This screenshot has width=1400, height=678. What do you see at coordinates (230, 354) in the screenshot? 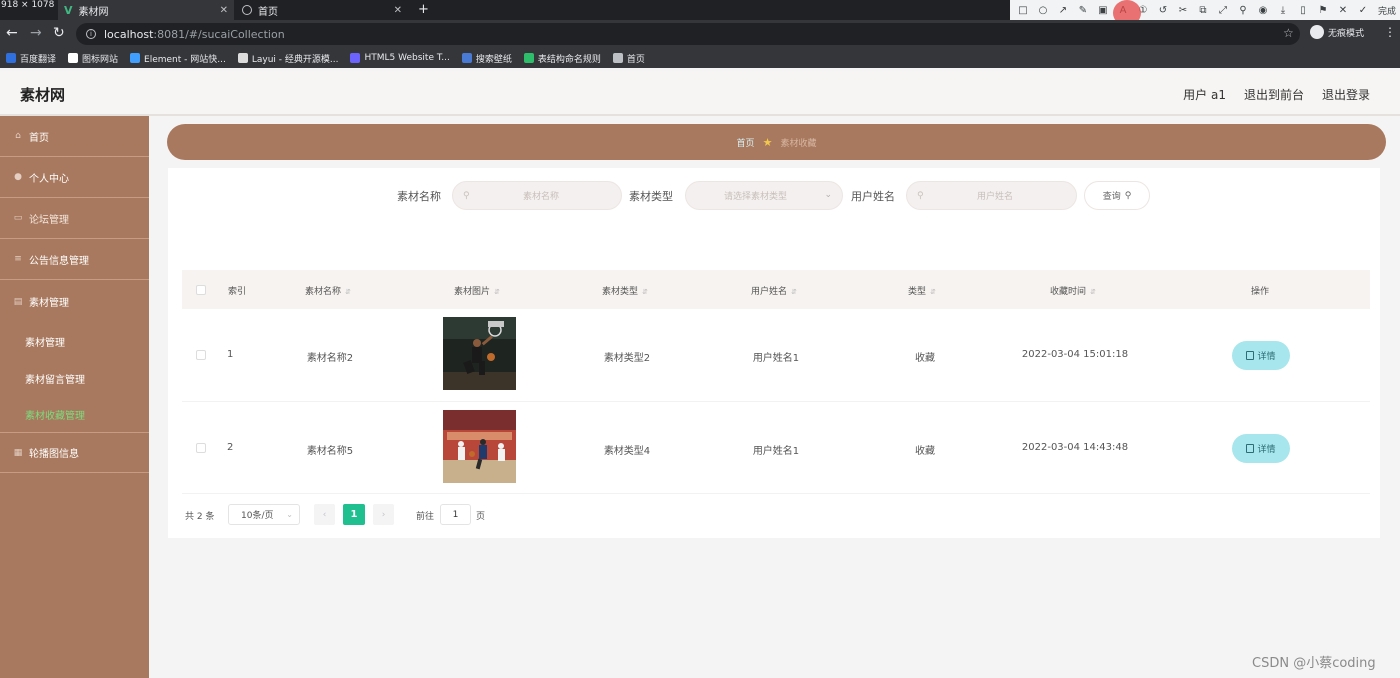
I see `row-index: 1` at bounding box center [230, 354].